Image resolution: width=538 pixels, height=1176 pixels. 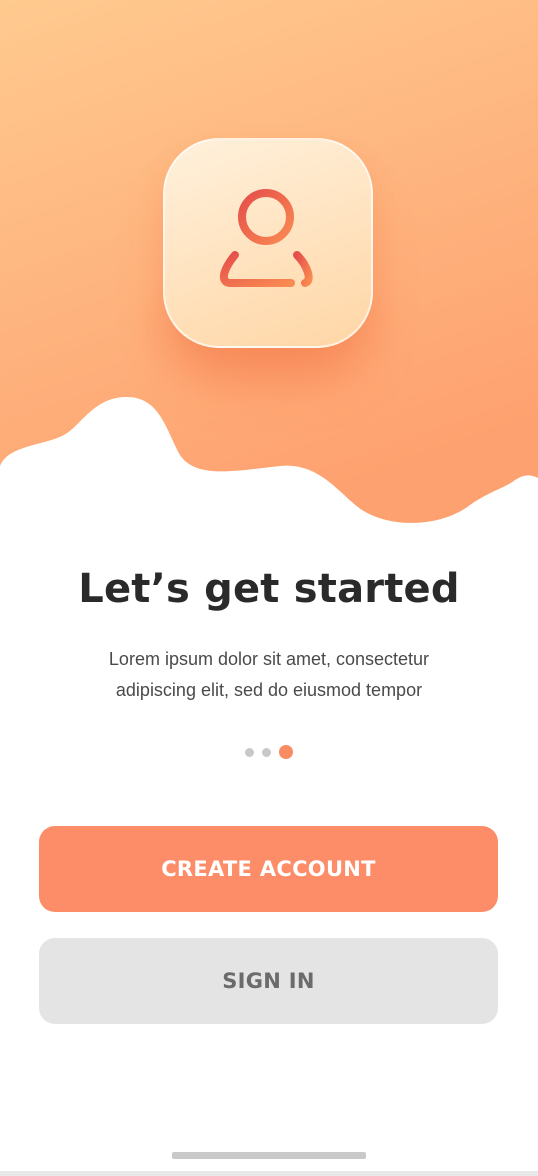 I want to click on sign-in-button: SIGN IN, so click(x=268, y=981).